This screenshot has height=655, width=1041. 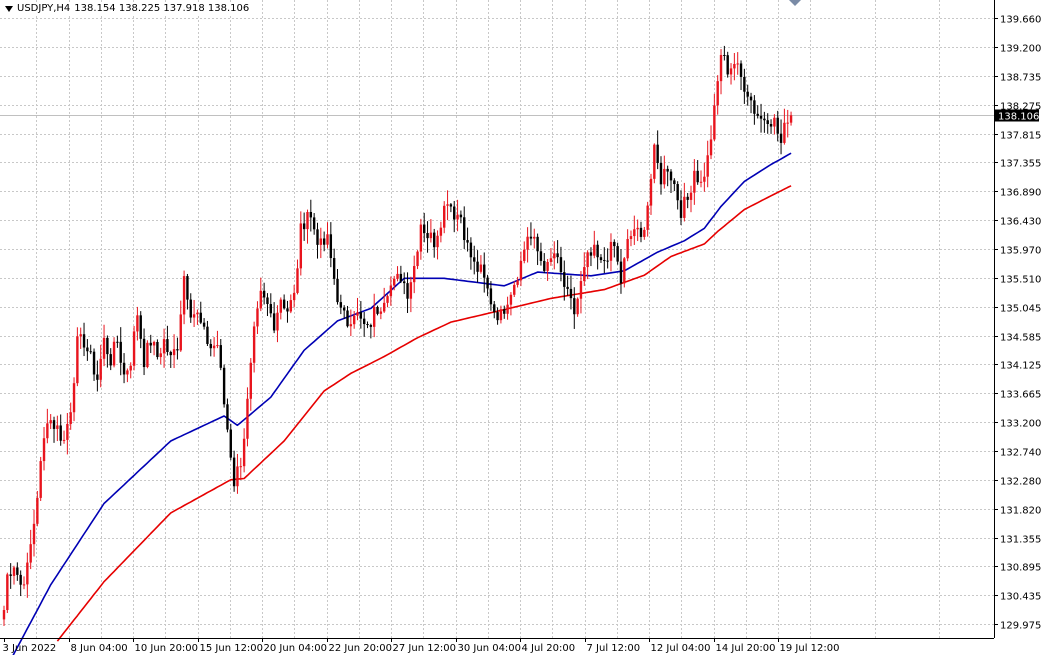 What do you see at coordinates (795, 3) in the screenshot?
I see `chart-shift-marker-icon` at bounding box center [795, 3].